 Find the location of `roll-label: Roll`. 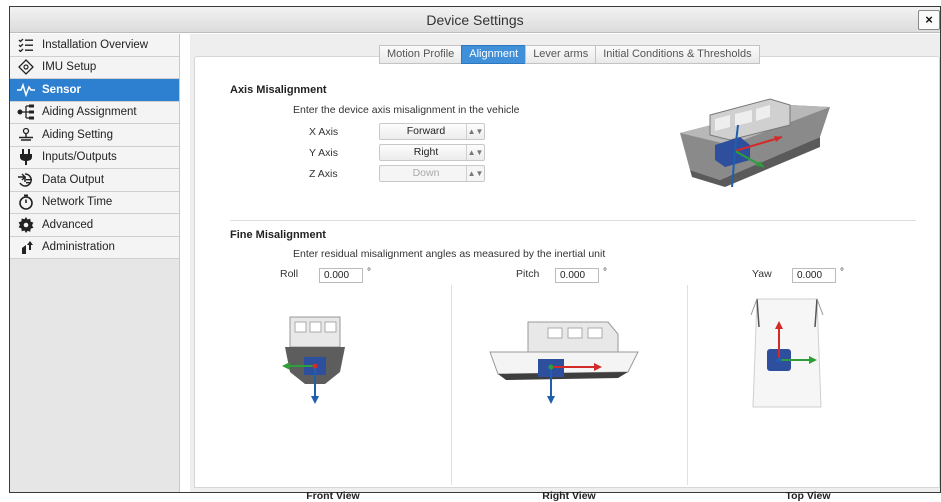

roll-label: Roll is located at coordinates (289, 274).